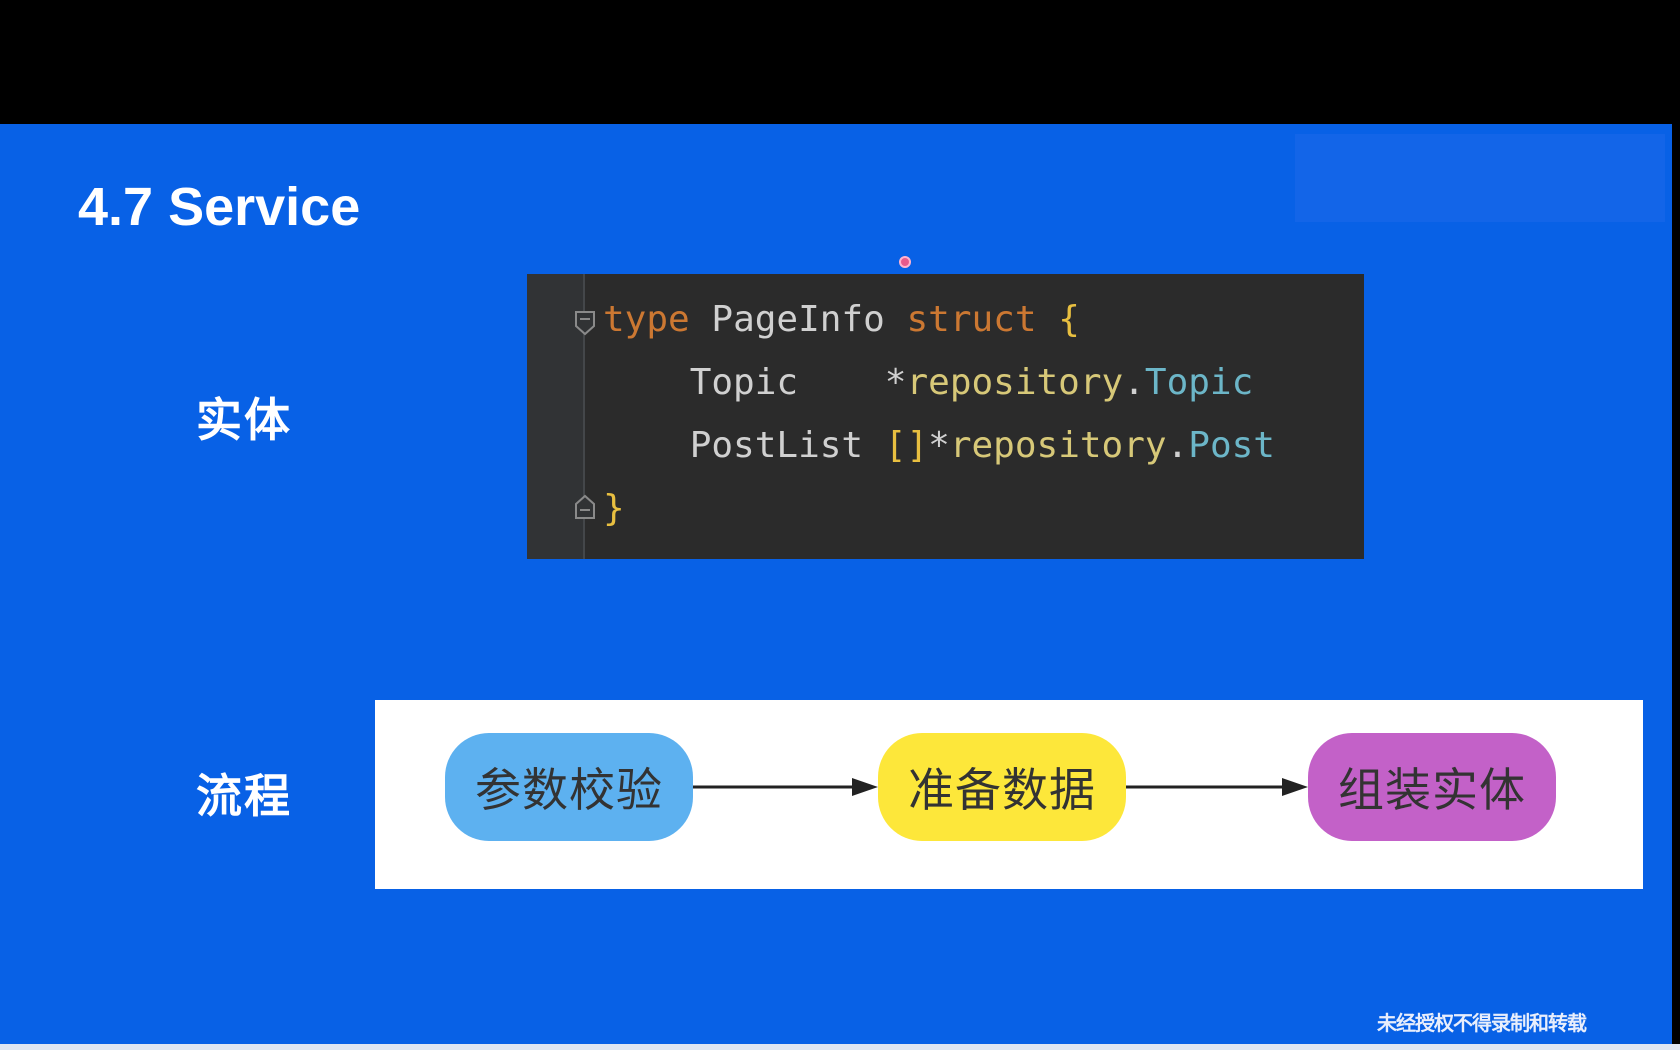 The height and width of the screenshot is (1050, 1680). I want to click on slice-brackets: [], so click(906, 445).